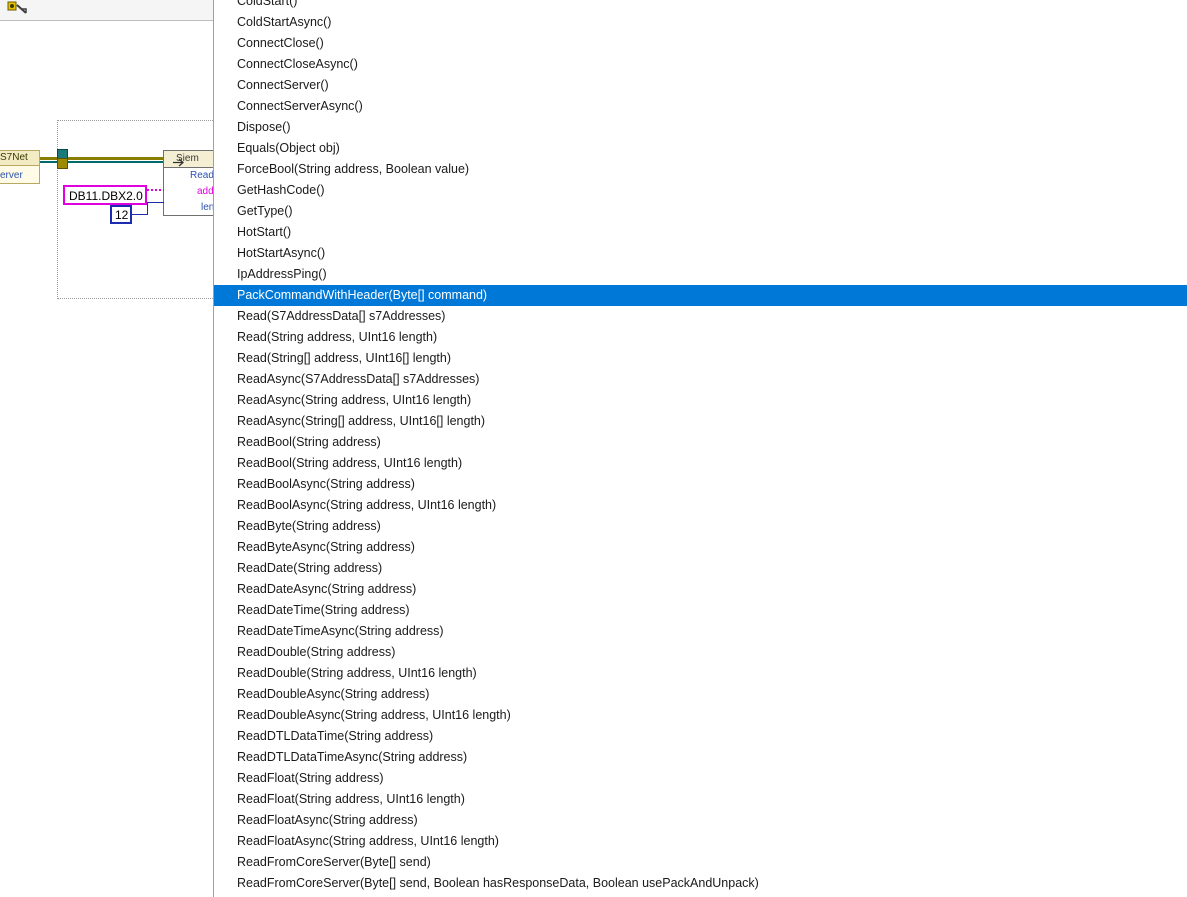 The height and width of the screenshot is (897, 1187). Describe the element at coordinates (17, 8) in the screenshot. I see `tool-icon` at that location.